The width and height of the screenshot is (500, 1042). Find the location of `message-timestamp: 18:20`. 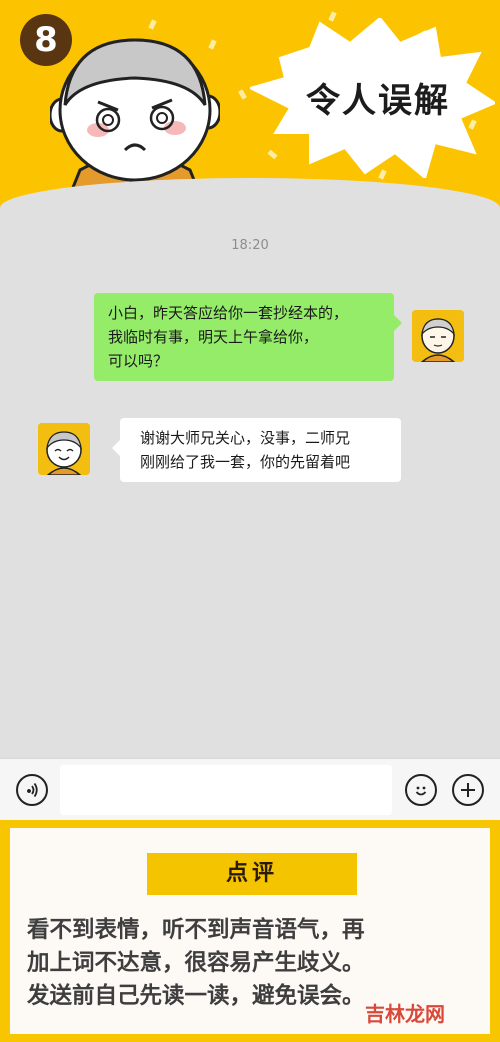

message-timestamp: 18:20 is located at coordinates (250, 245).